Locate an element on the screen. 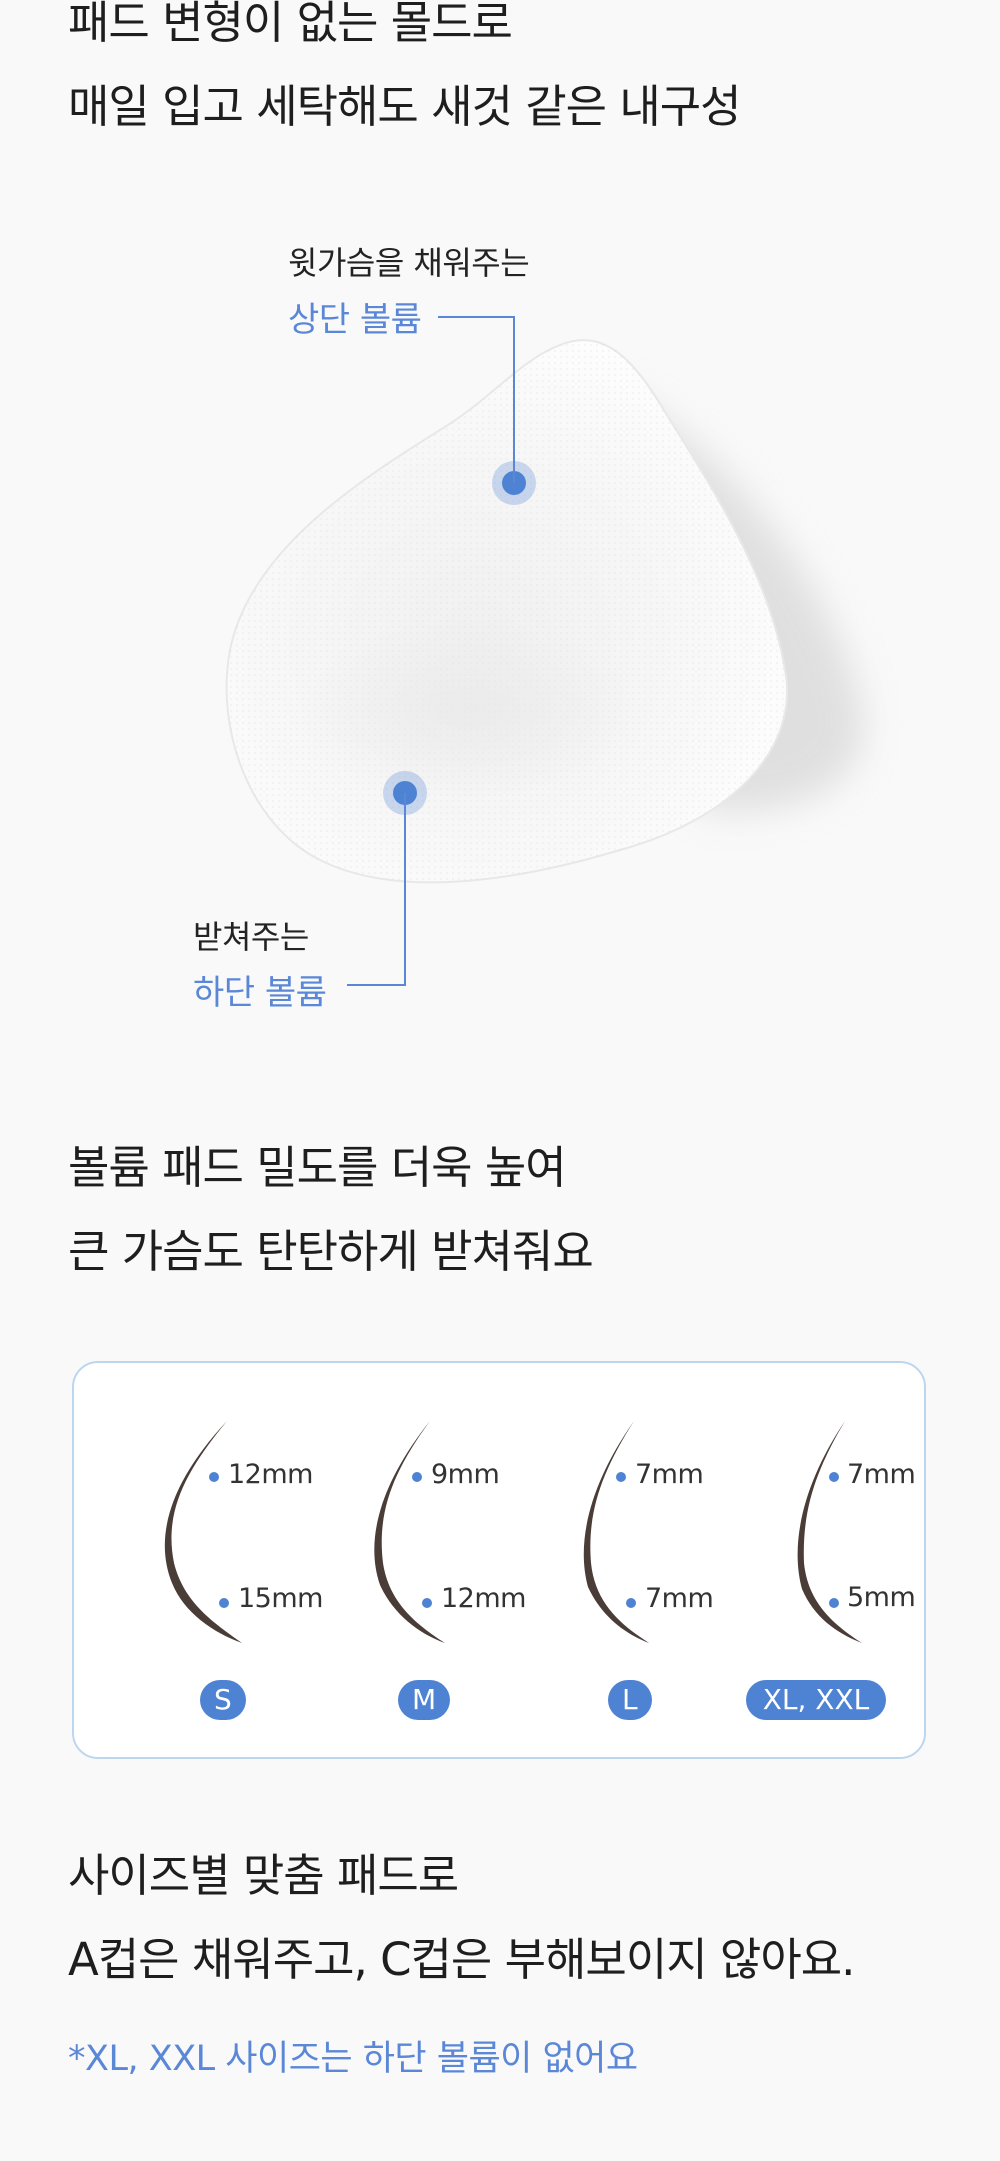  size-column-m: 9mm 12mm M is located at coordinates (421, 1562).